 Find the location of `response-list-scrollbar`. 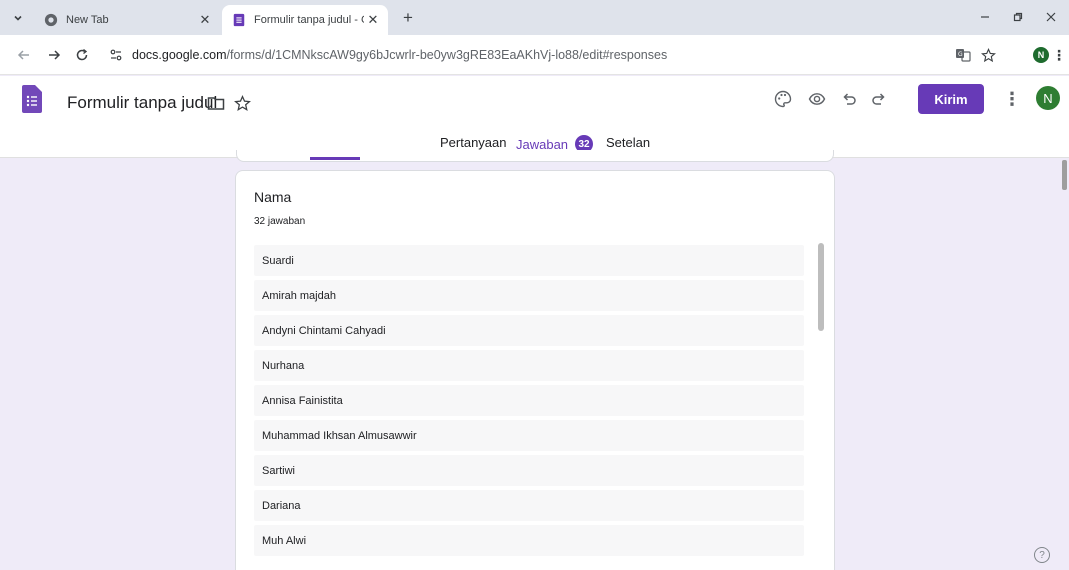

response-list-scrollbar is located at coordinates (821, 287).